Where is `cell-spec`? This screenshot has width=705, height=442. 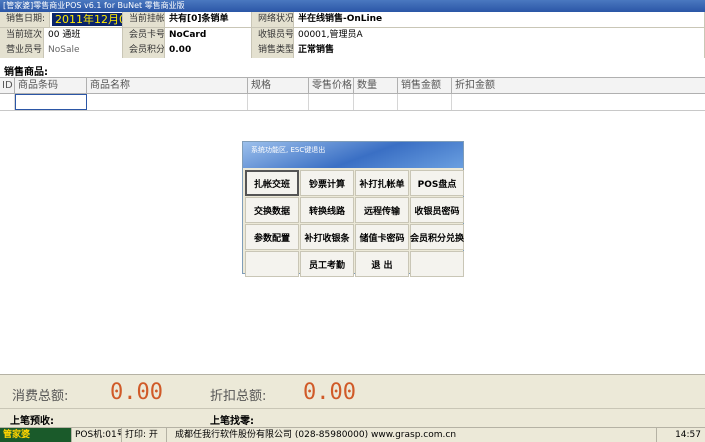
cell-spec is located at coordinates (278, 102).